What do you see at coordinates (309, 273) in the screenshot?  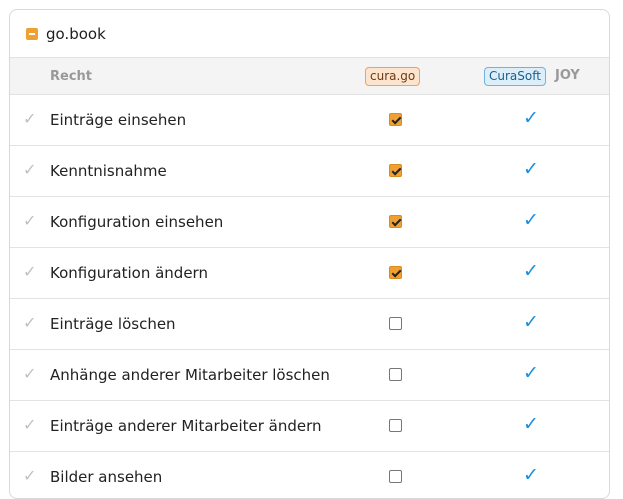 I see `permission-row: ✓ Konfiguration ändern ✓` at bounding box center [309, 273].